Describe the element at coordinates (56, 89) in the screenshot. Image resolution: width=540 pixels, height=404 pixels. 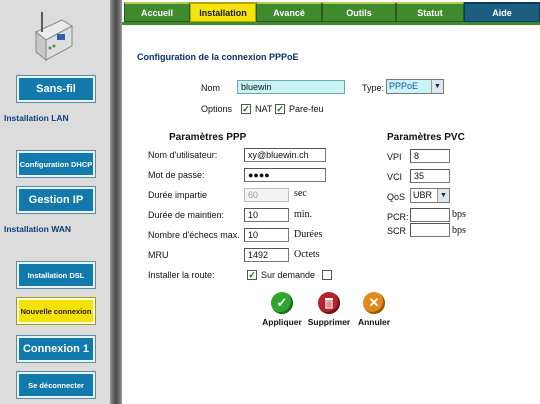
I see `sidebar-button-sans-fil: Sans-fil` at that location.